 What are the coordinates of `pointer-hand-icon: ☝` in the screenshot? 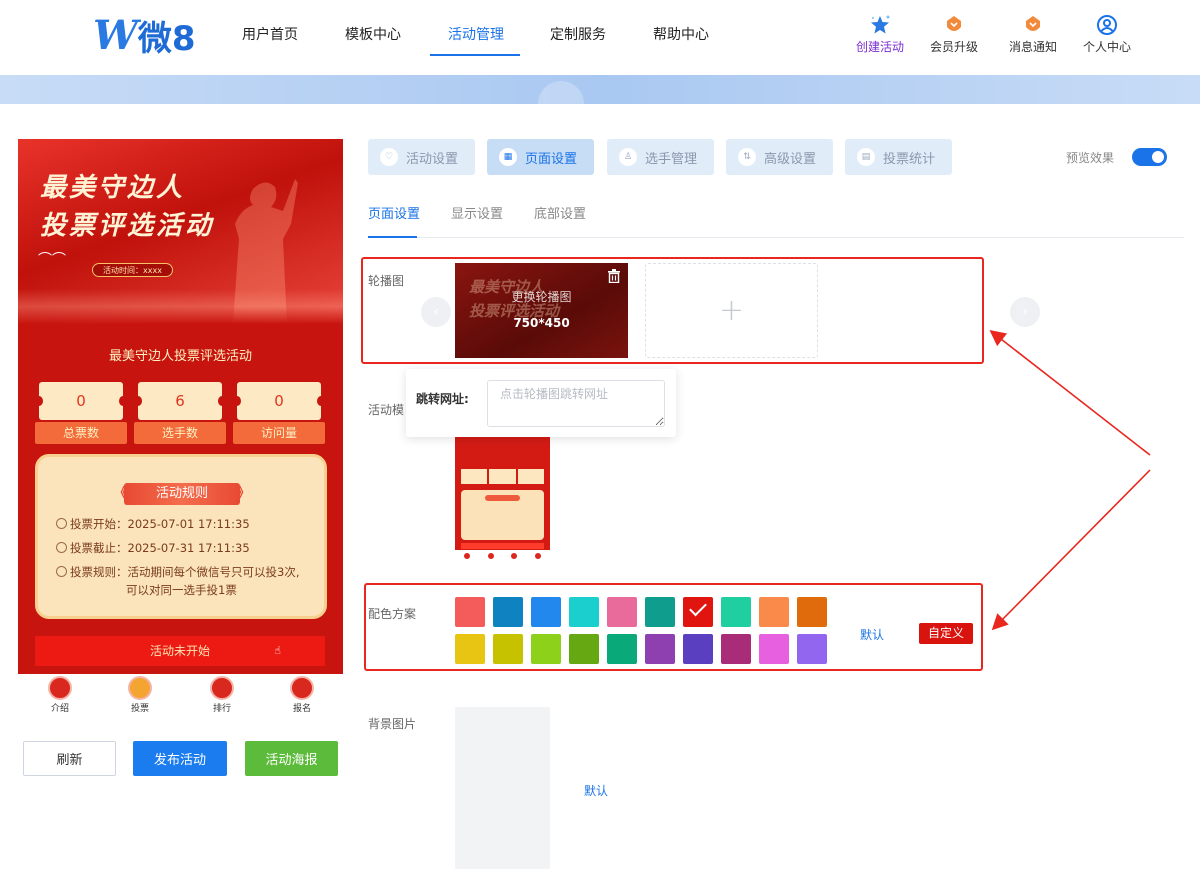 It's located at (277, 650).